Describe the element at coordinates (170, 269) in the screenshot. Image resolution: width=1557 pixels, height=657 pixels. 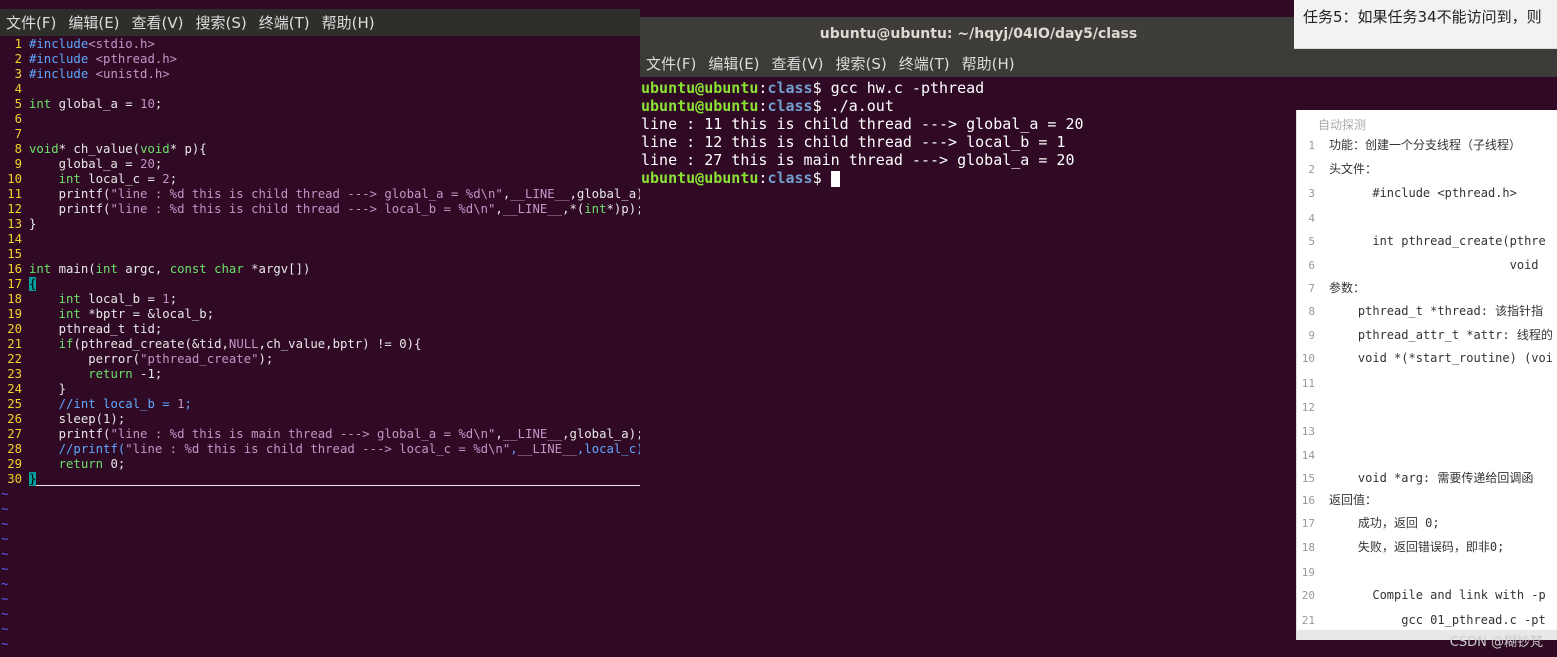
I see `code-text: int main(int argc, const char *argv[])` at that location.